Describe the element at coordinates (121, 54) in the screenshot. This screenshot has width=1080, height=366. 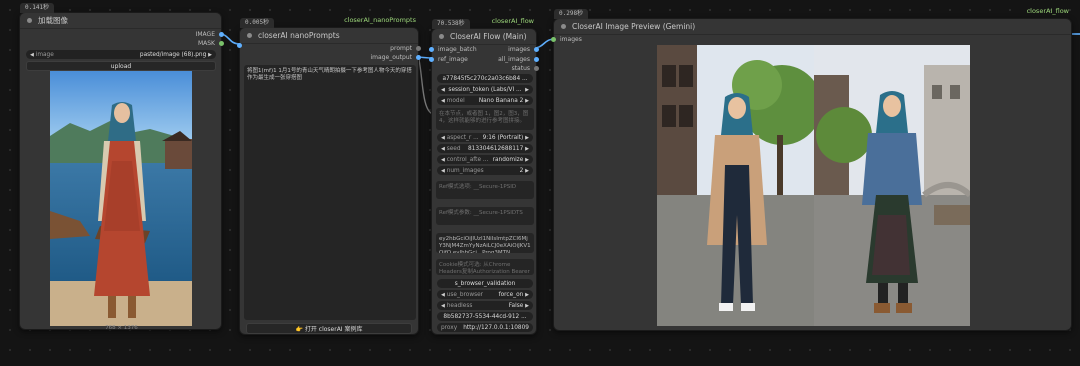
I see `image-select: ◀ image pasted/image (68).png ▶` at that location.